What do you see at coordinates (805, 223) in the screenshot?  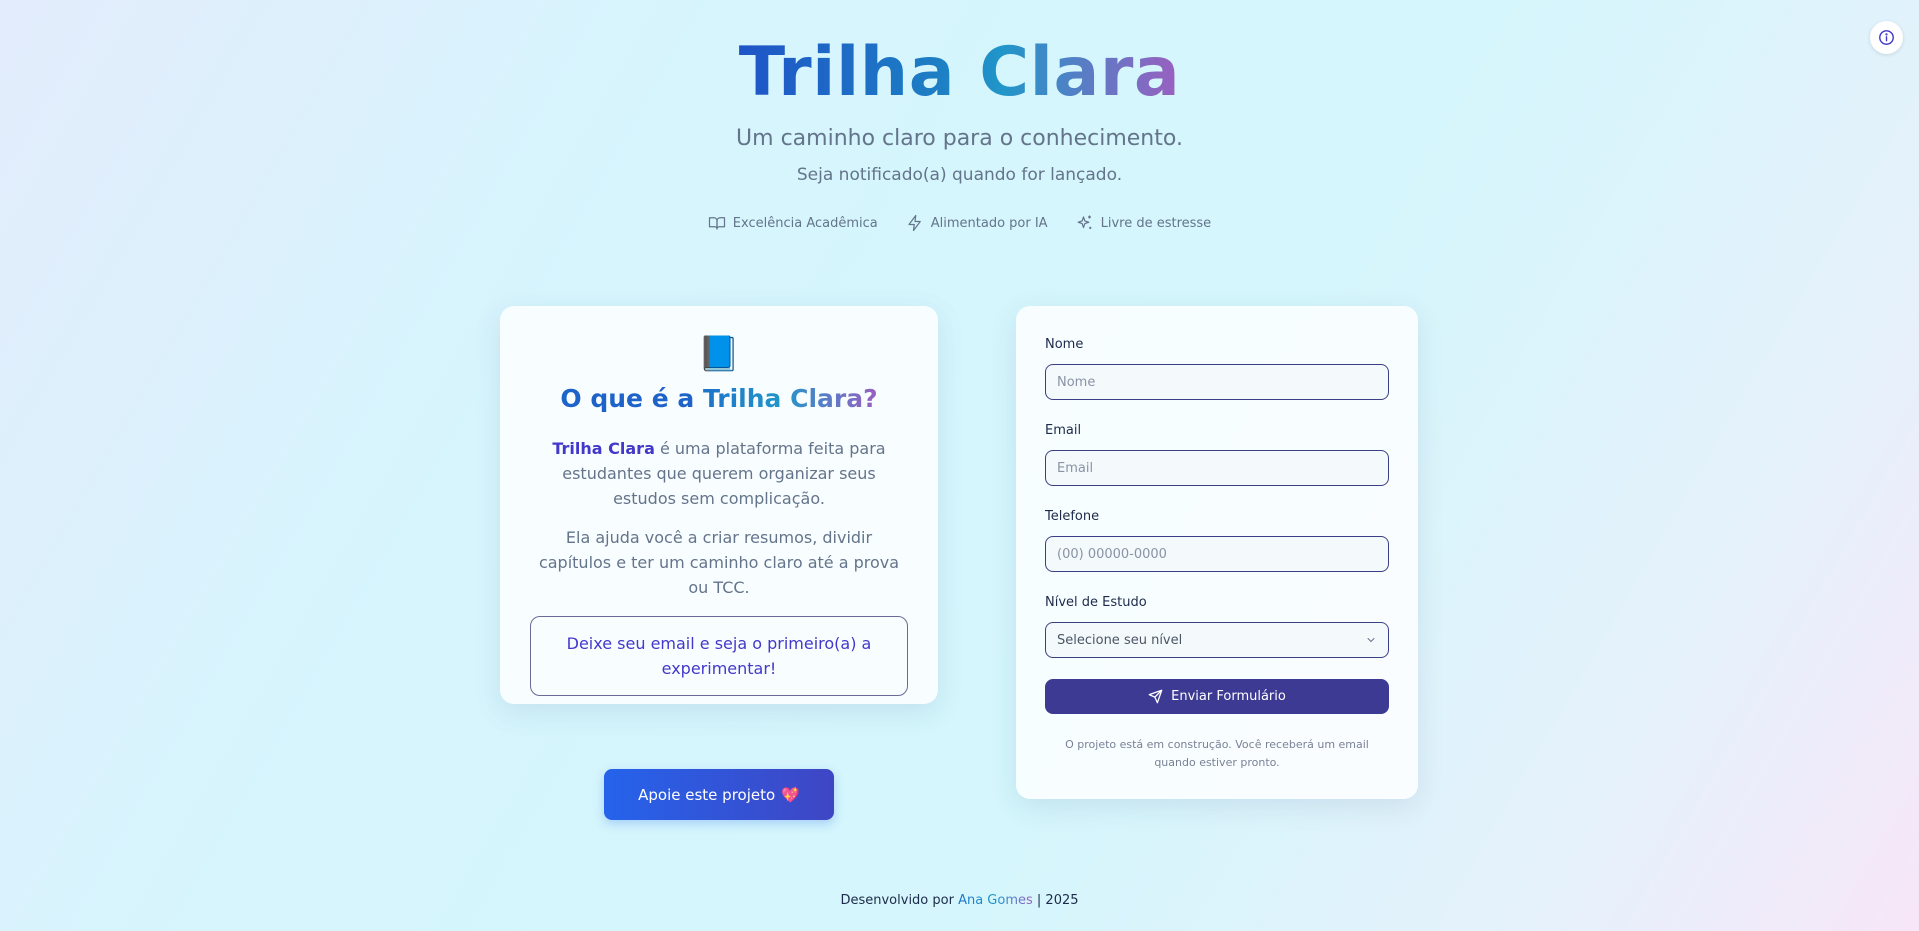 I see `feature-label: Excelência Acadêmica` at bounding box center [805, 223].